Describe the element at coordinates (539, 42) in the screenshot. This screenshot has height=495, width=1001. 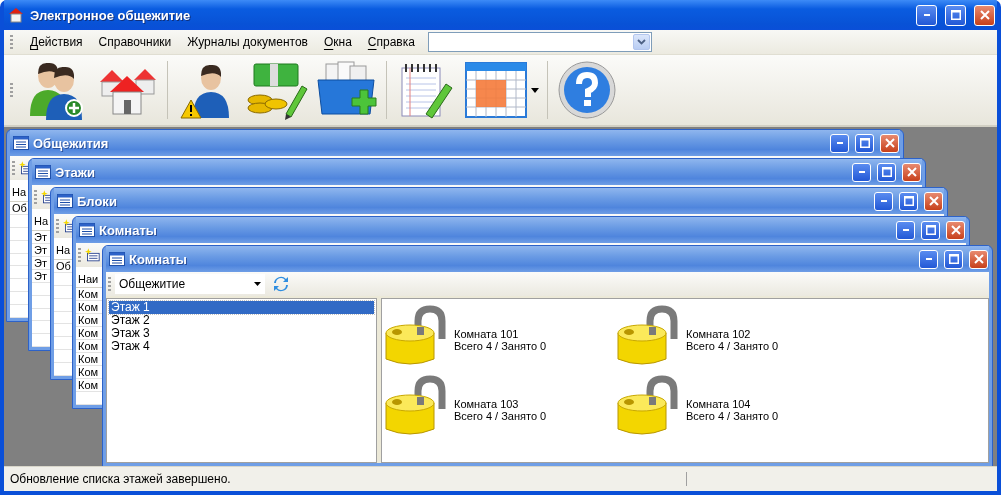
I see `search-combo` at that location.